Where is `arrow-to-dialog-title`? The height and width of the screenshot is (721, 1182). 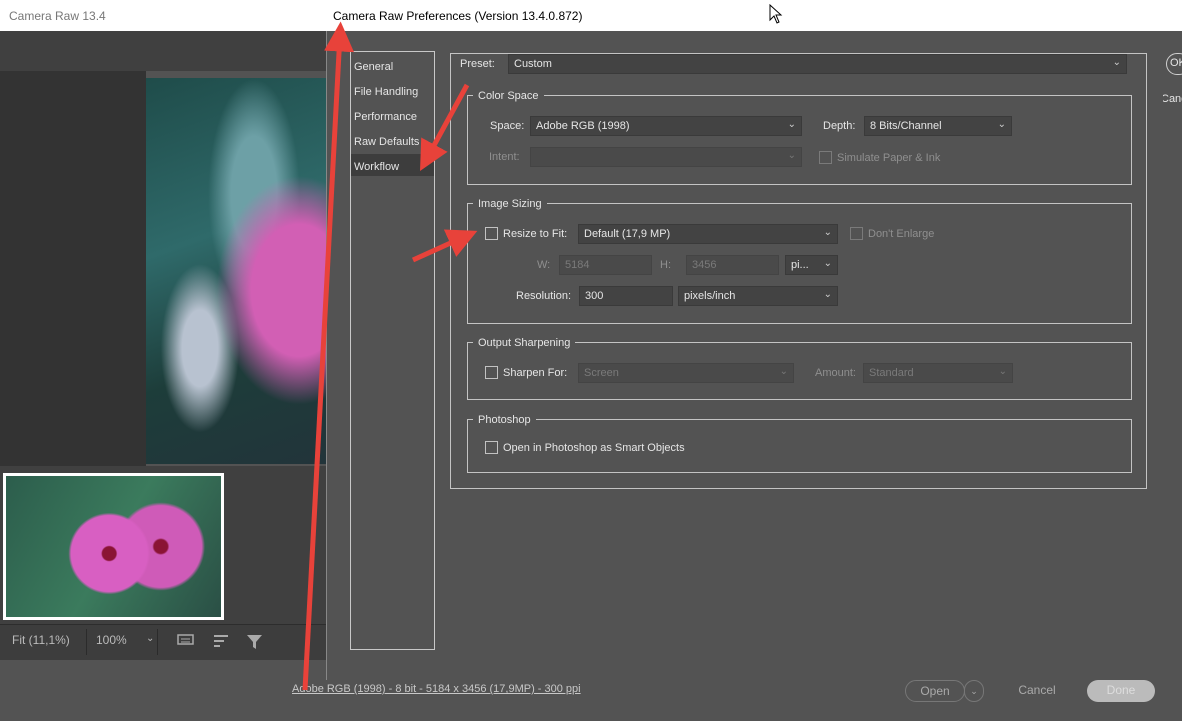
arrow-to-dialog-title is located at coordinates (328, 356).